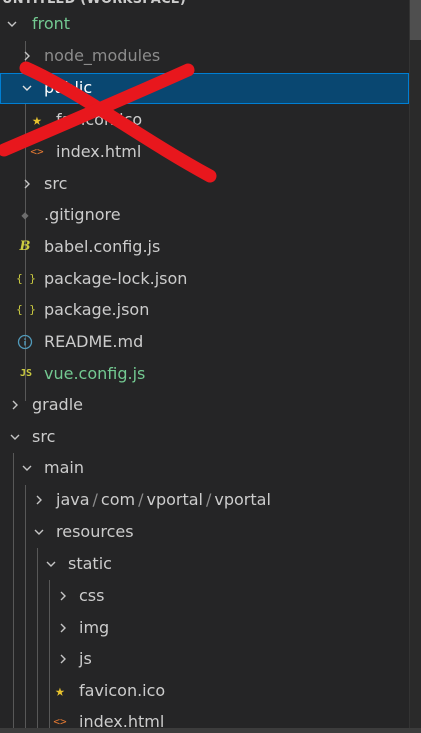 The width and height of the screenshot is (421, 733). What do you see at coordinates (102, 55) in the screenshot?
I see `tree-item-label: node_modules` at bounding box center [102, 55].